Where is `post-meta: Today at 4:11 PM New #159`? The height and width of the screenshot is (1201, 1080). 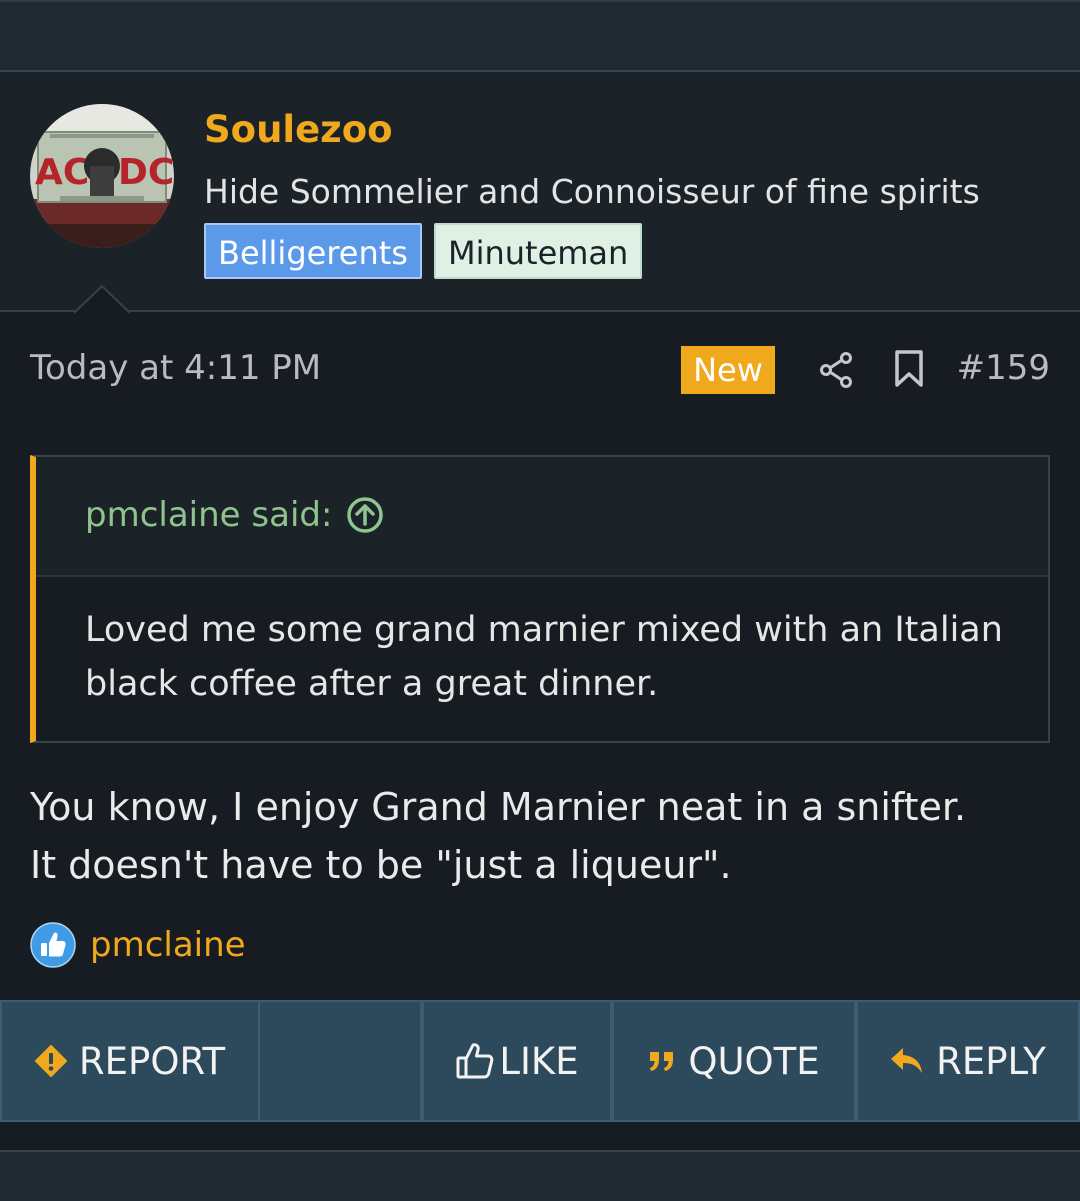
post-meta: Today at 4:11 PM New #159 is located at coordinates (540, 370).